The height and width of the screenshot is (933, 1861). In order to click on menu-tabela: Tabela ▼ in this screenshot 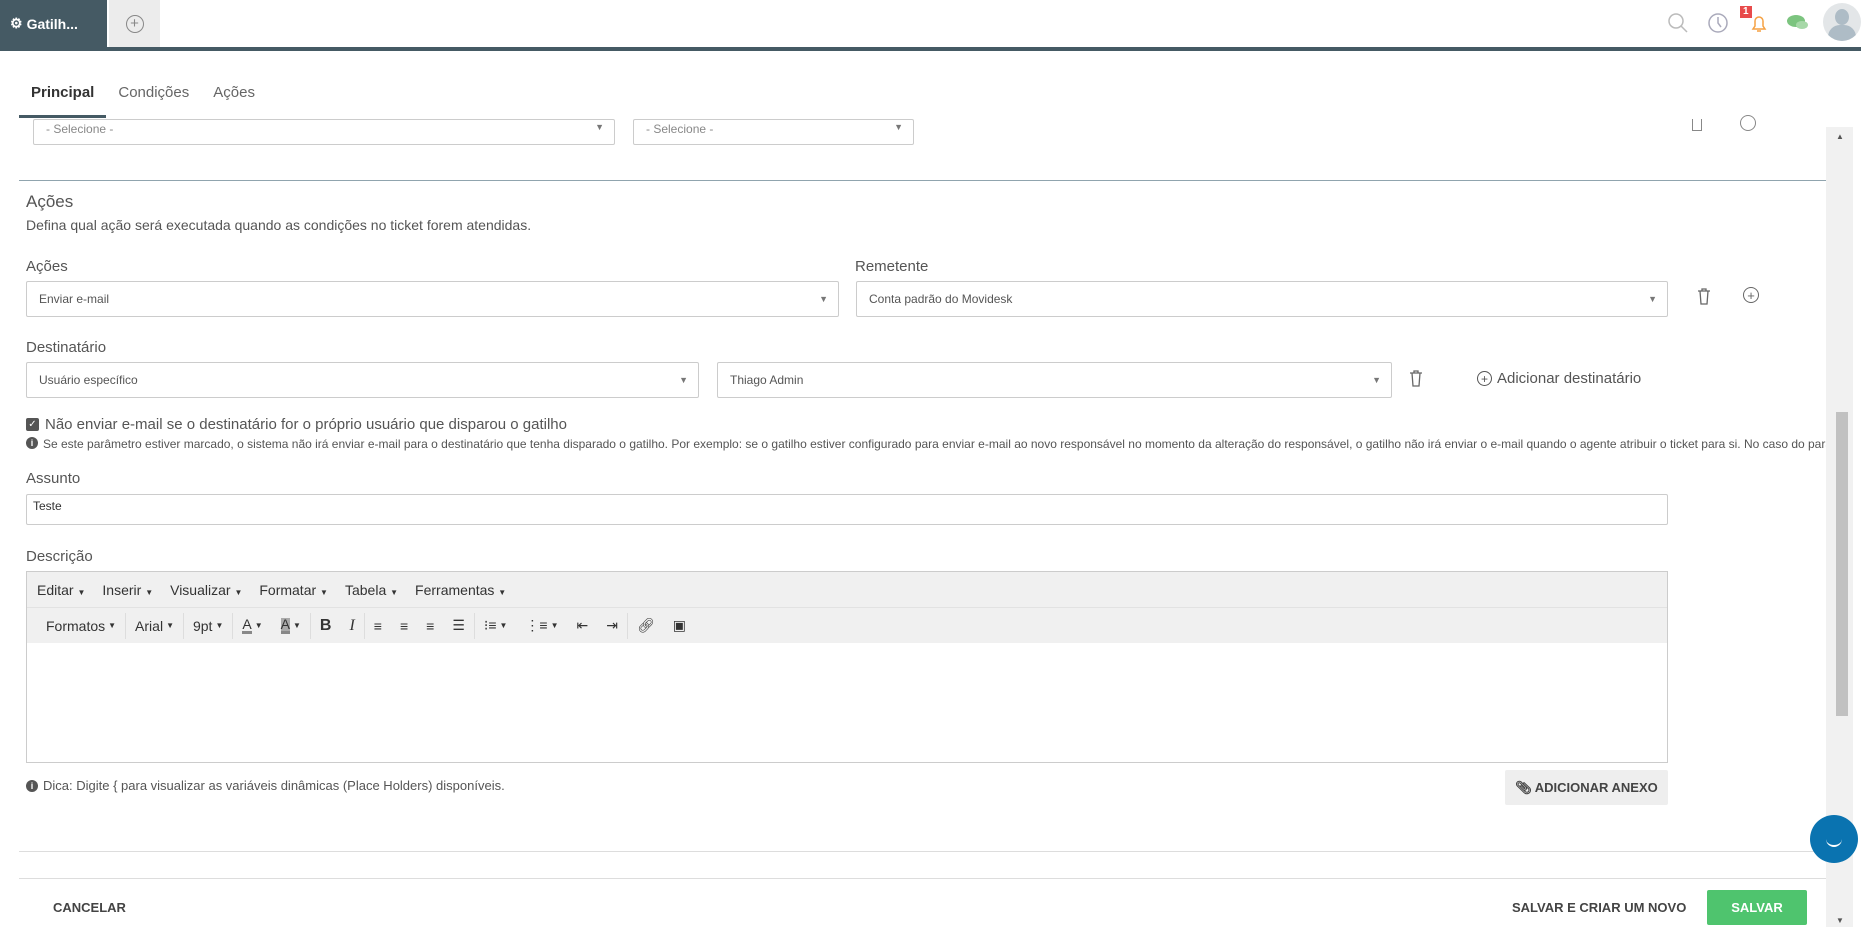, I will do `click(371, 590)`.